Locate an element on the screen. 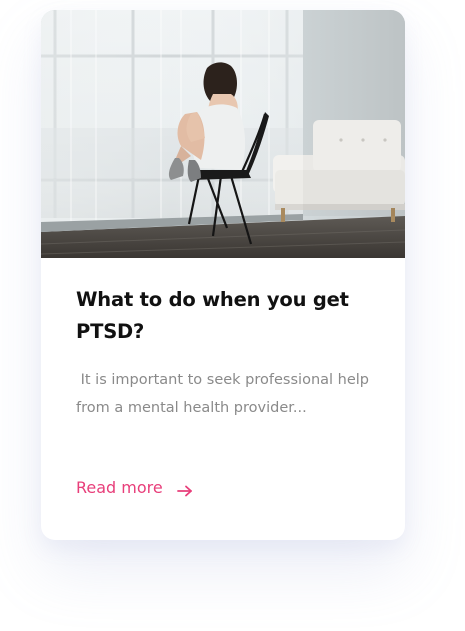 This screenshot has height=631, width=465. read-more-label: Read more is located at coordinates (119, 487).